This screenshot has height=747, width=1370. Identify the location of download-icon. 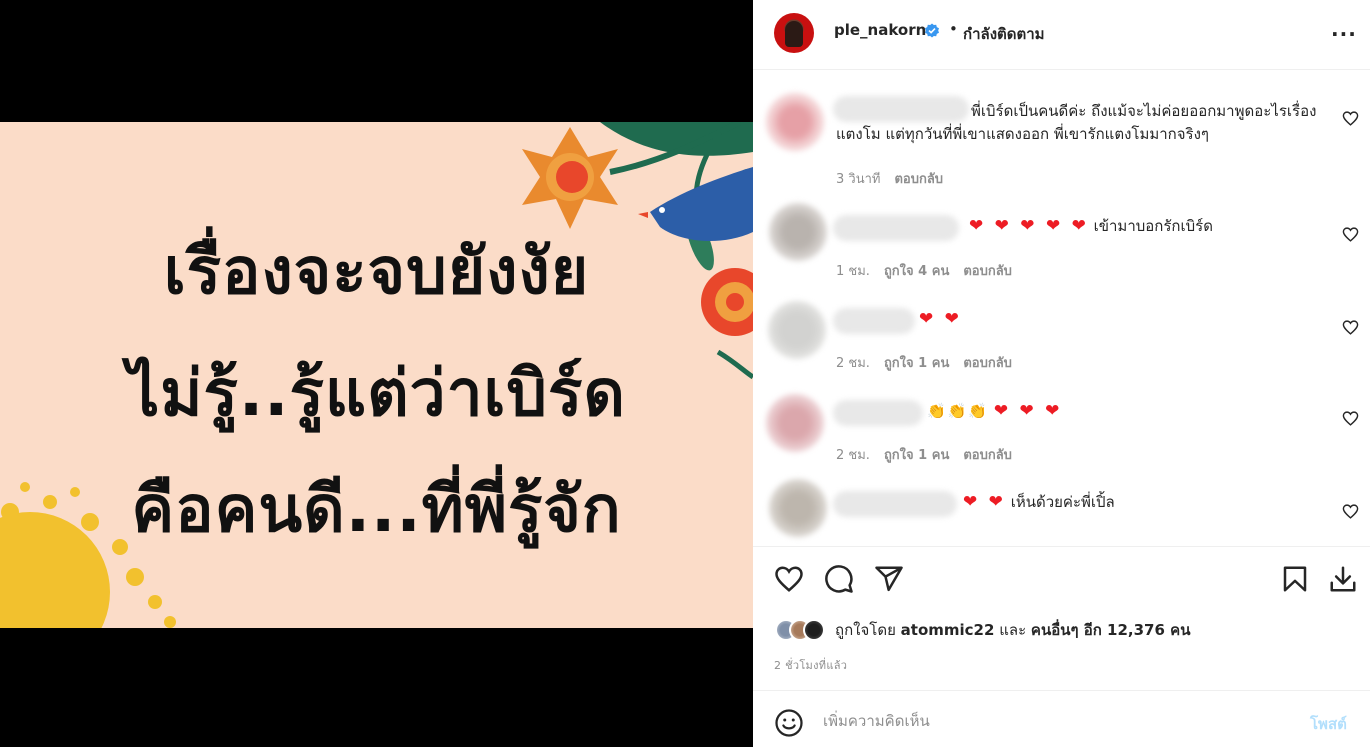
(1343, 579).